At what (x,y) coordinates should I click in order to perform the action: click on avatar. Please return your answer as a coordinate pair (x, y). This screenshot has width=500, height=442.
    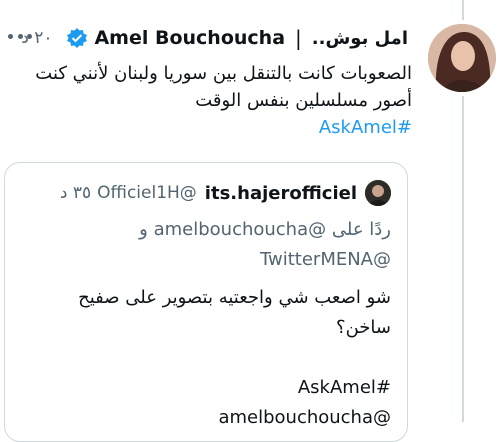
    Looking at the image, I should click on (462, 58).